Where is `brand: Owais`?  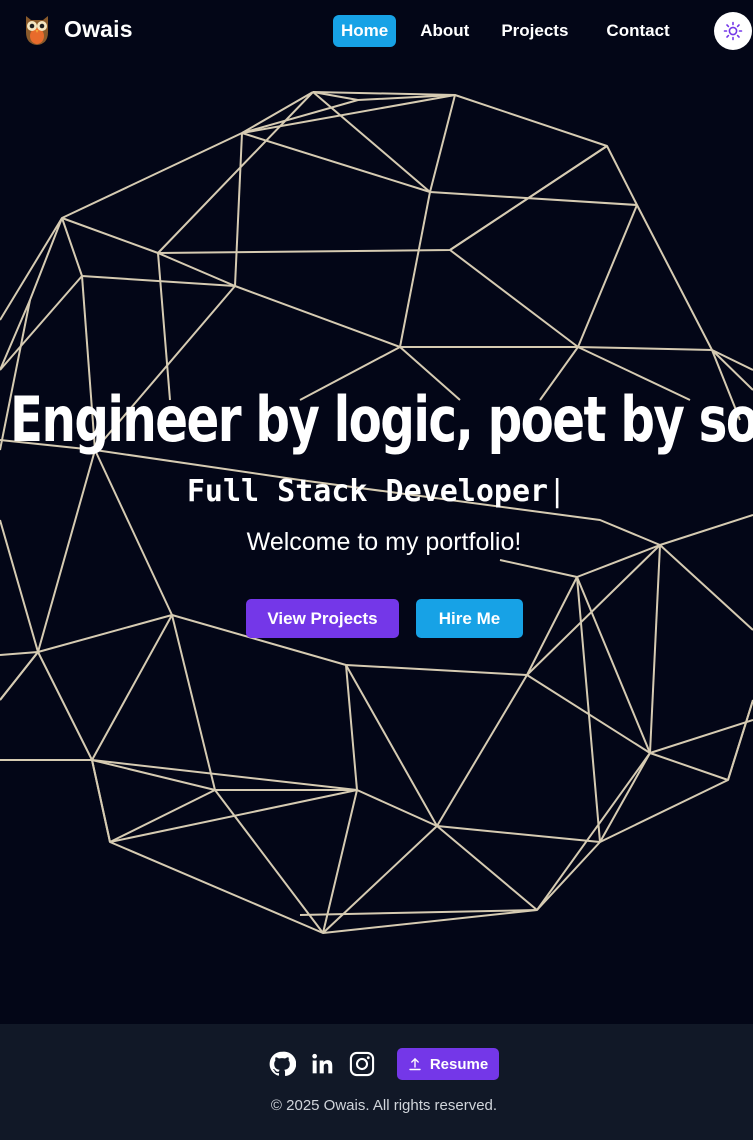 brand: Owais is located at coordinates (77, 29).